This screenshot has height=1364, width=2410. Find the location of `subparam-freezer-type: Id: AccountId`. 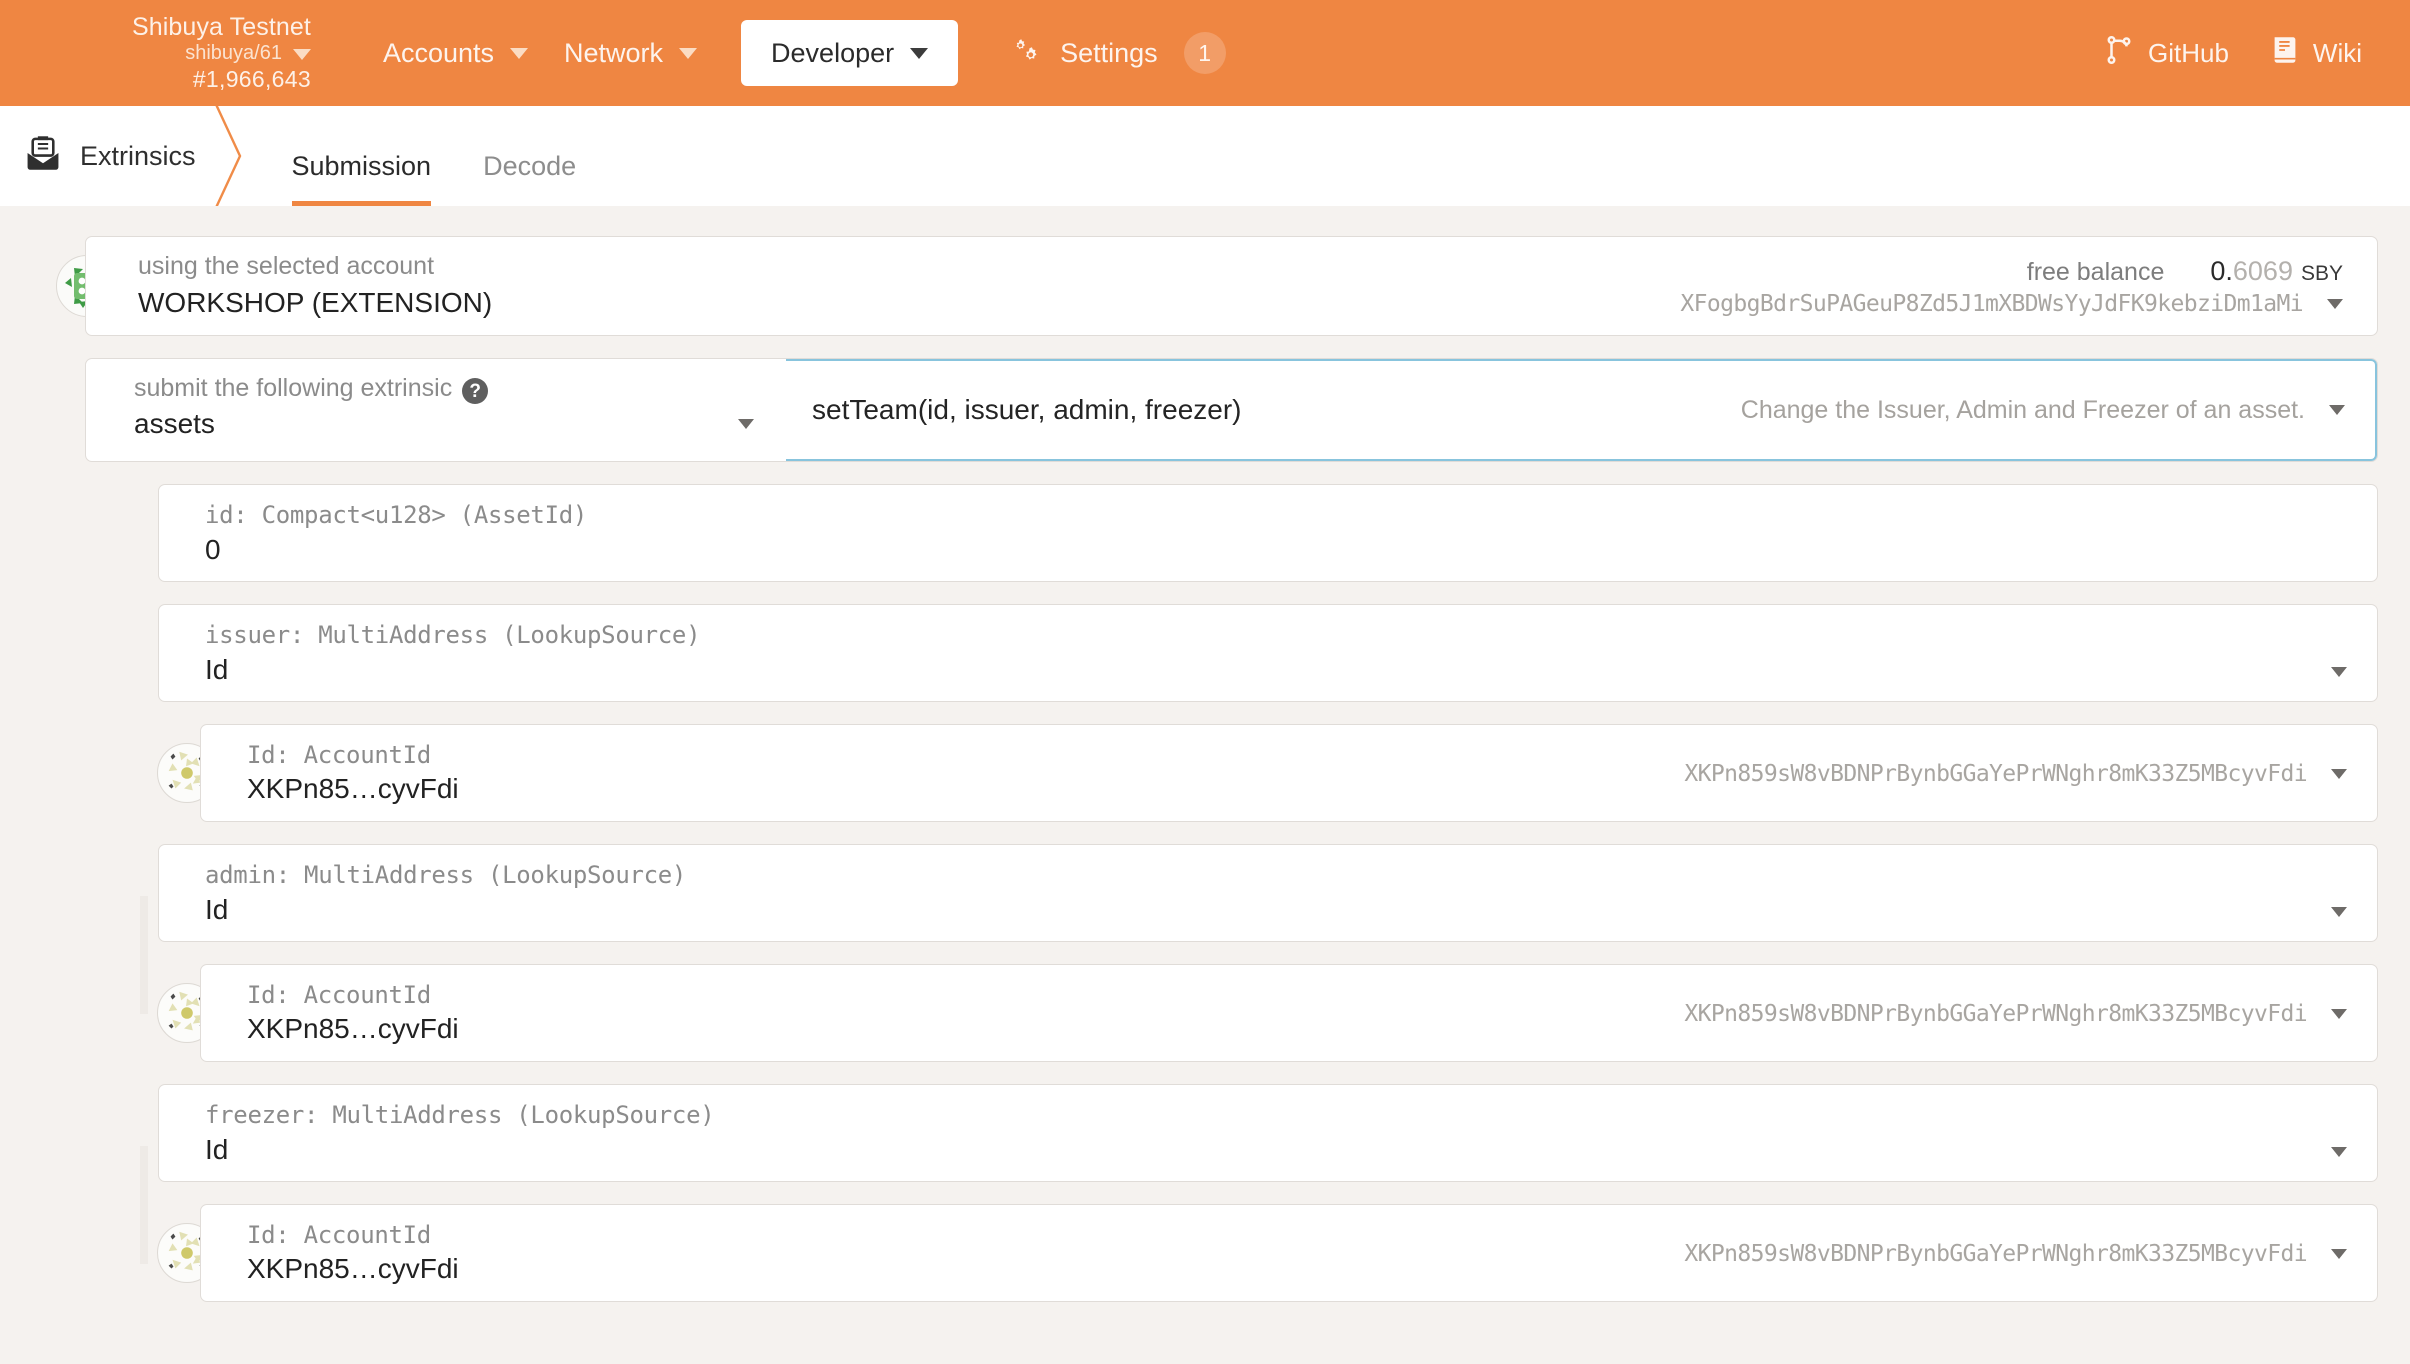

subparam-freezer-type: Id: AccountId is located at coordinates (339, 1235).